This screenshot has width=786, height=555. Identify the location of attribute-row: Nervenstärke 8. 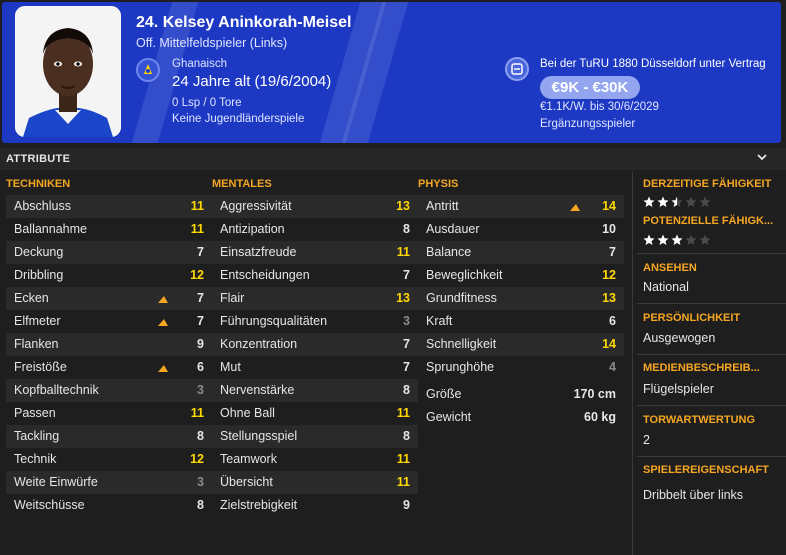
(315, 390).